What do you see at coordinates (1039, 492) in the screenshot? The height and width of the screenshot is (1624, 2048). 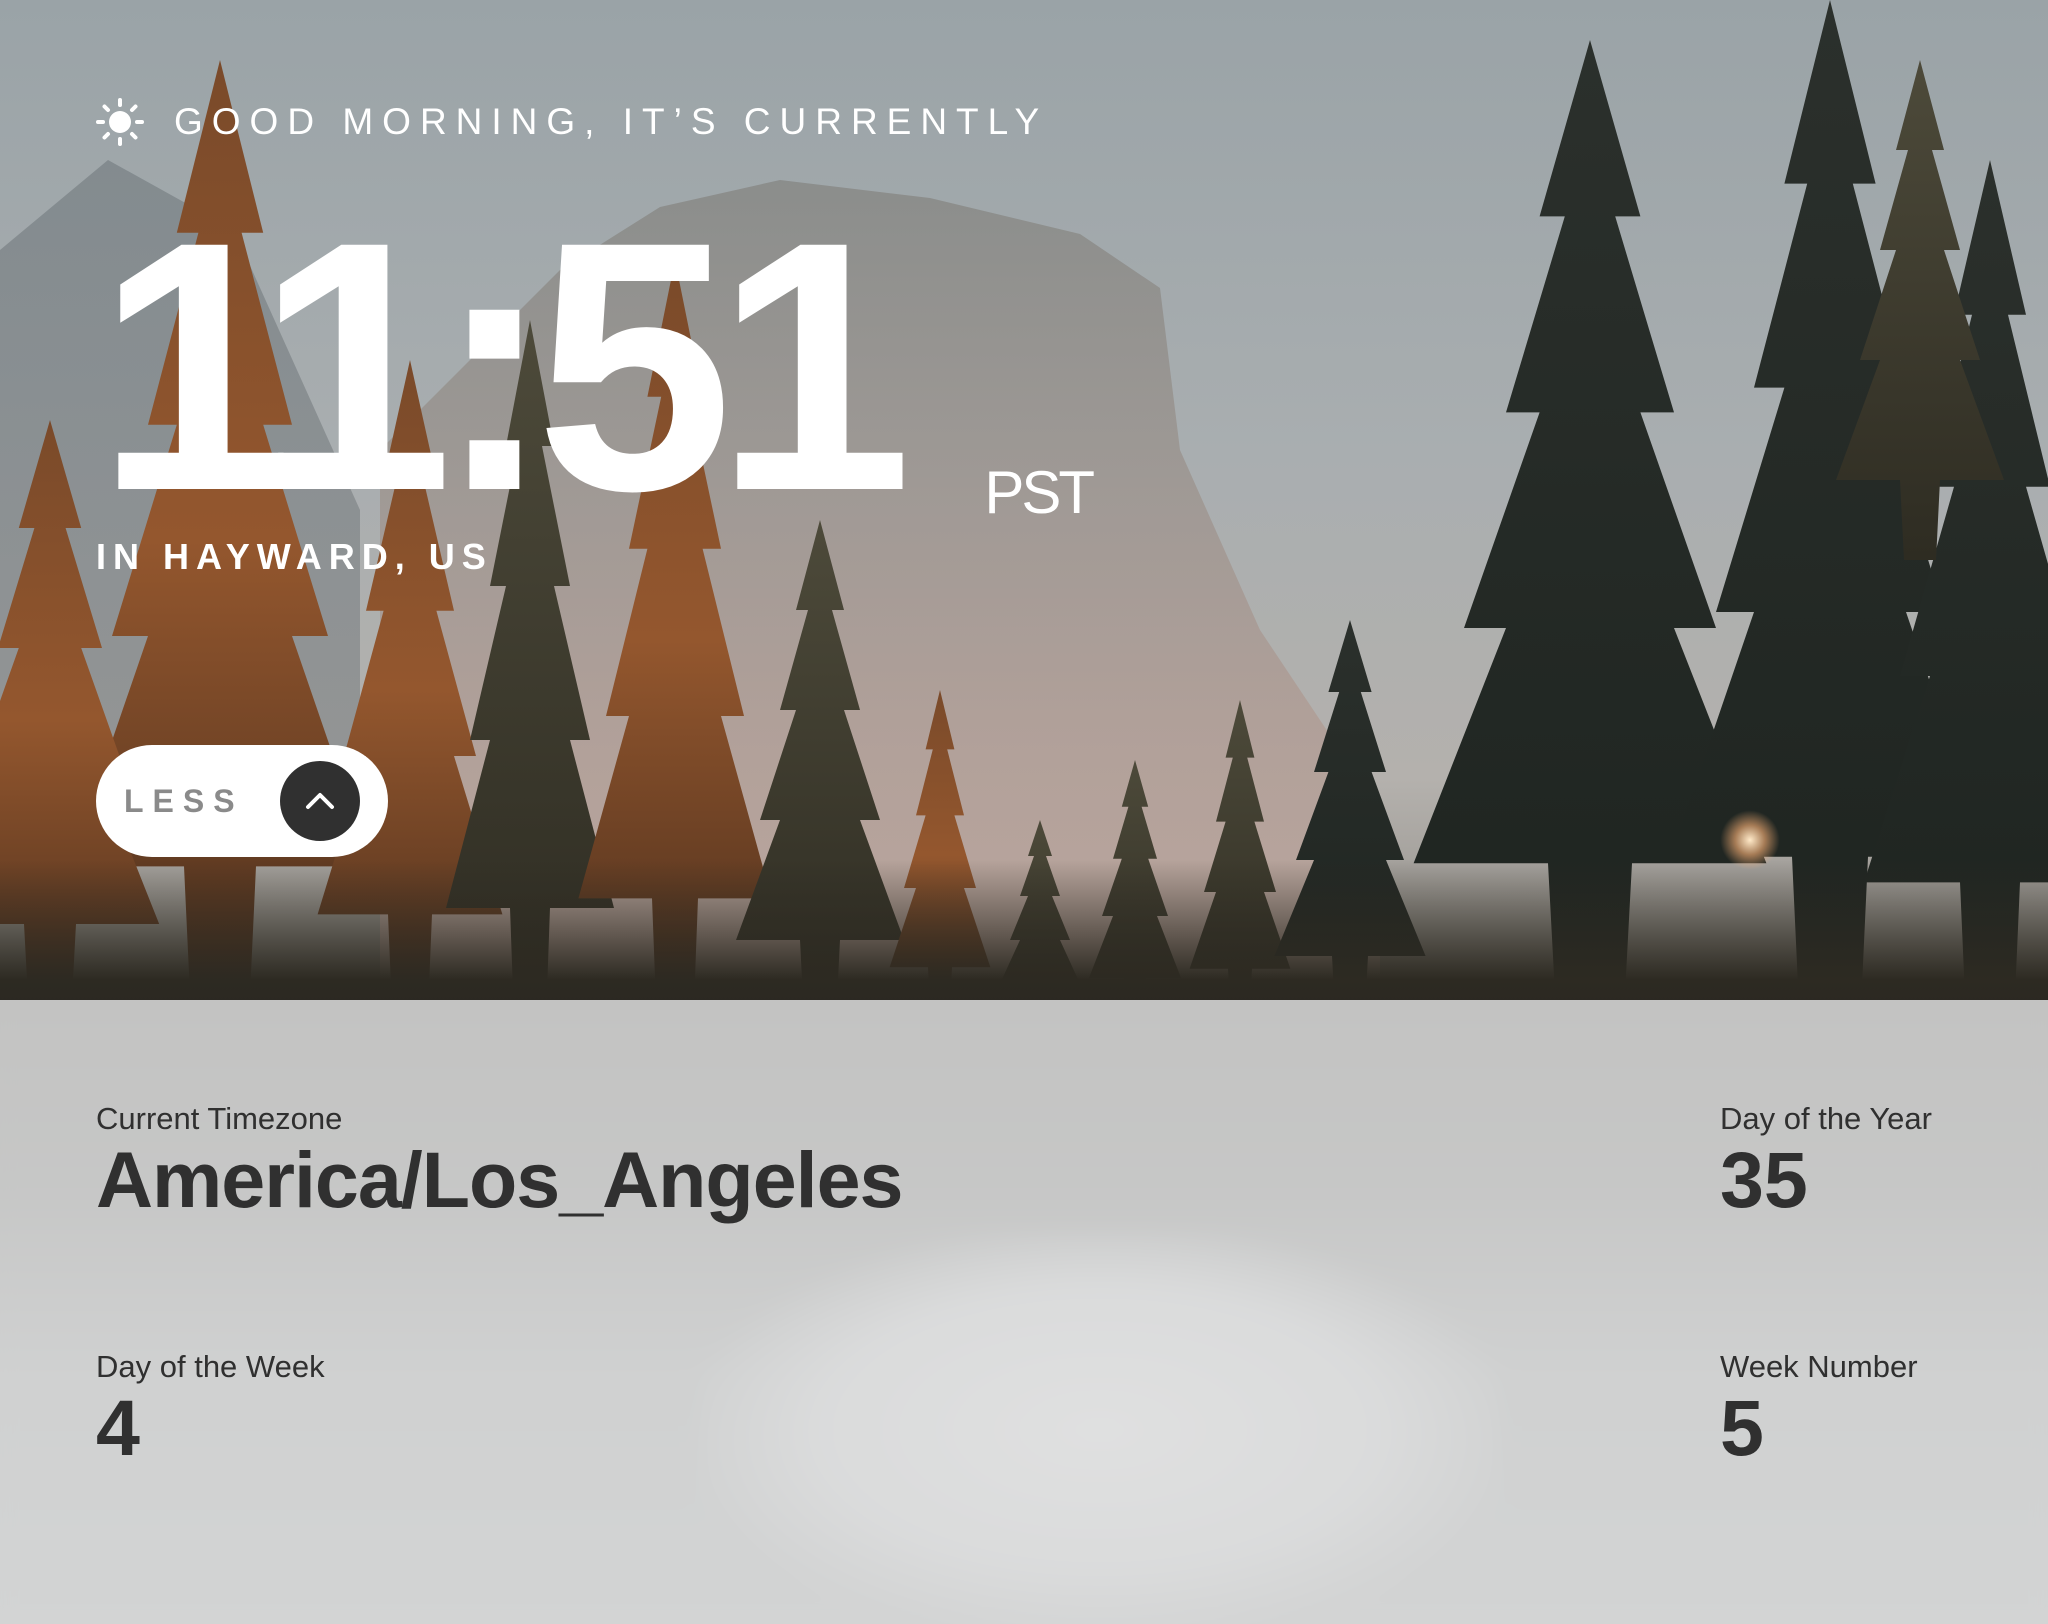 I see `timezone-abbreviation: PST` at bounding box center [1039, 492].